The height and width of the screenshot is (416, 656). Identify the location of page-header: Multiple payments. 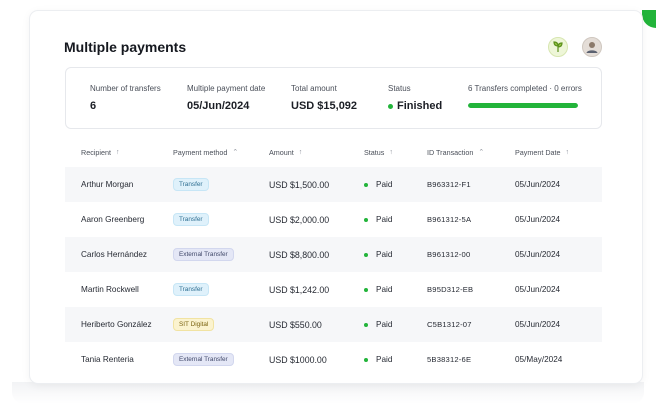
(333, 47).